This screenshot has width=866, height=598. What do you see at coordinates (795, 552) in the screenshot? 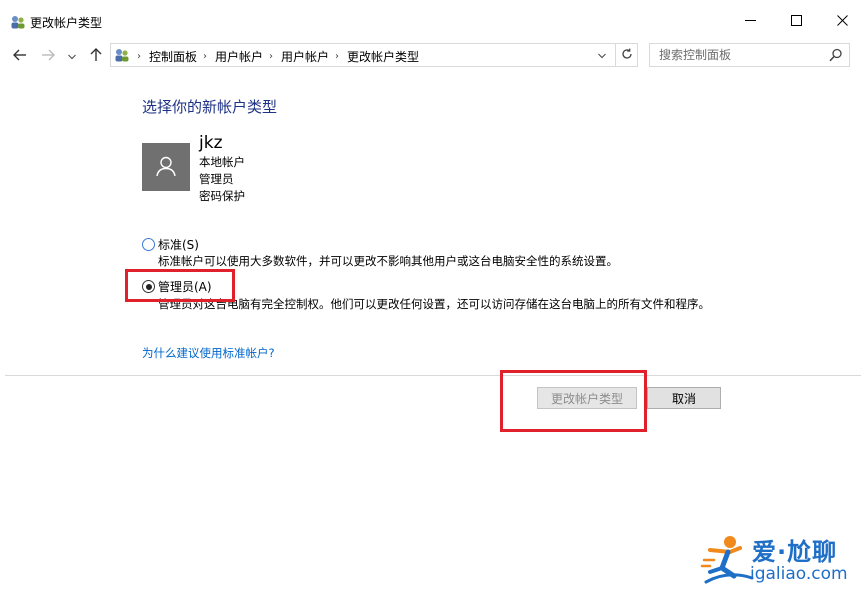
I see `watermark-title: 爱·尬聊` at bounding box center [795, 552].